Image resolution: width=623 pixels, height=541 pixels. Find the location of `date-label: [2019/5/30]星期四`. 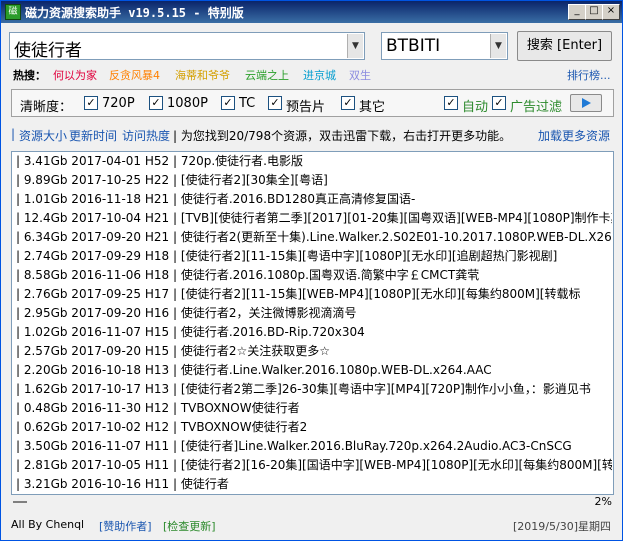

date-label: [2019/5/30]星期四 is located at coordinates (562, 526).